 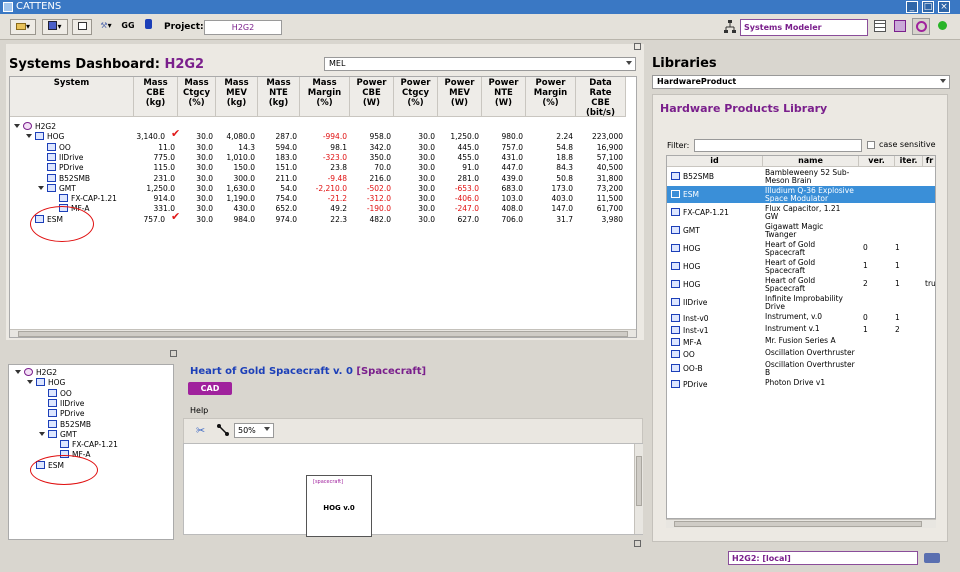 I want to click on zoom-dropdown: 50%, so click(x=254, y=430).